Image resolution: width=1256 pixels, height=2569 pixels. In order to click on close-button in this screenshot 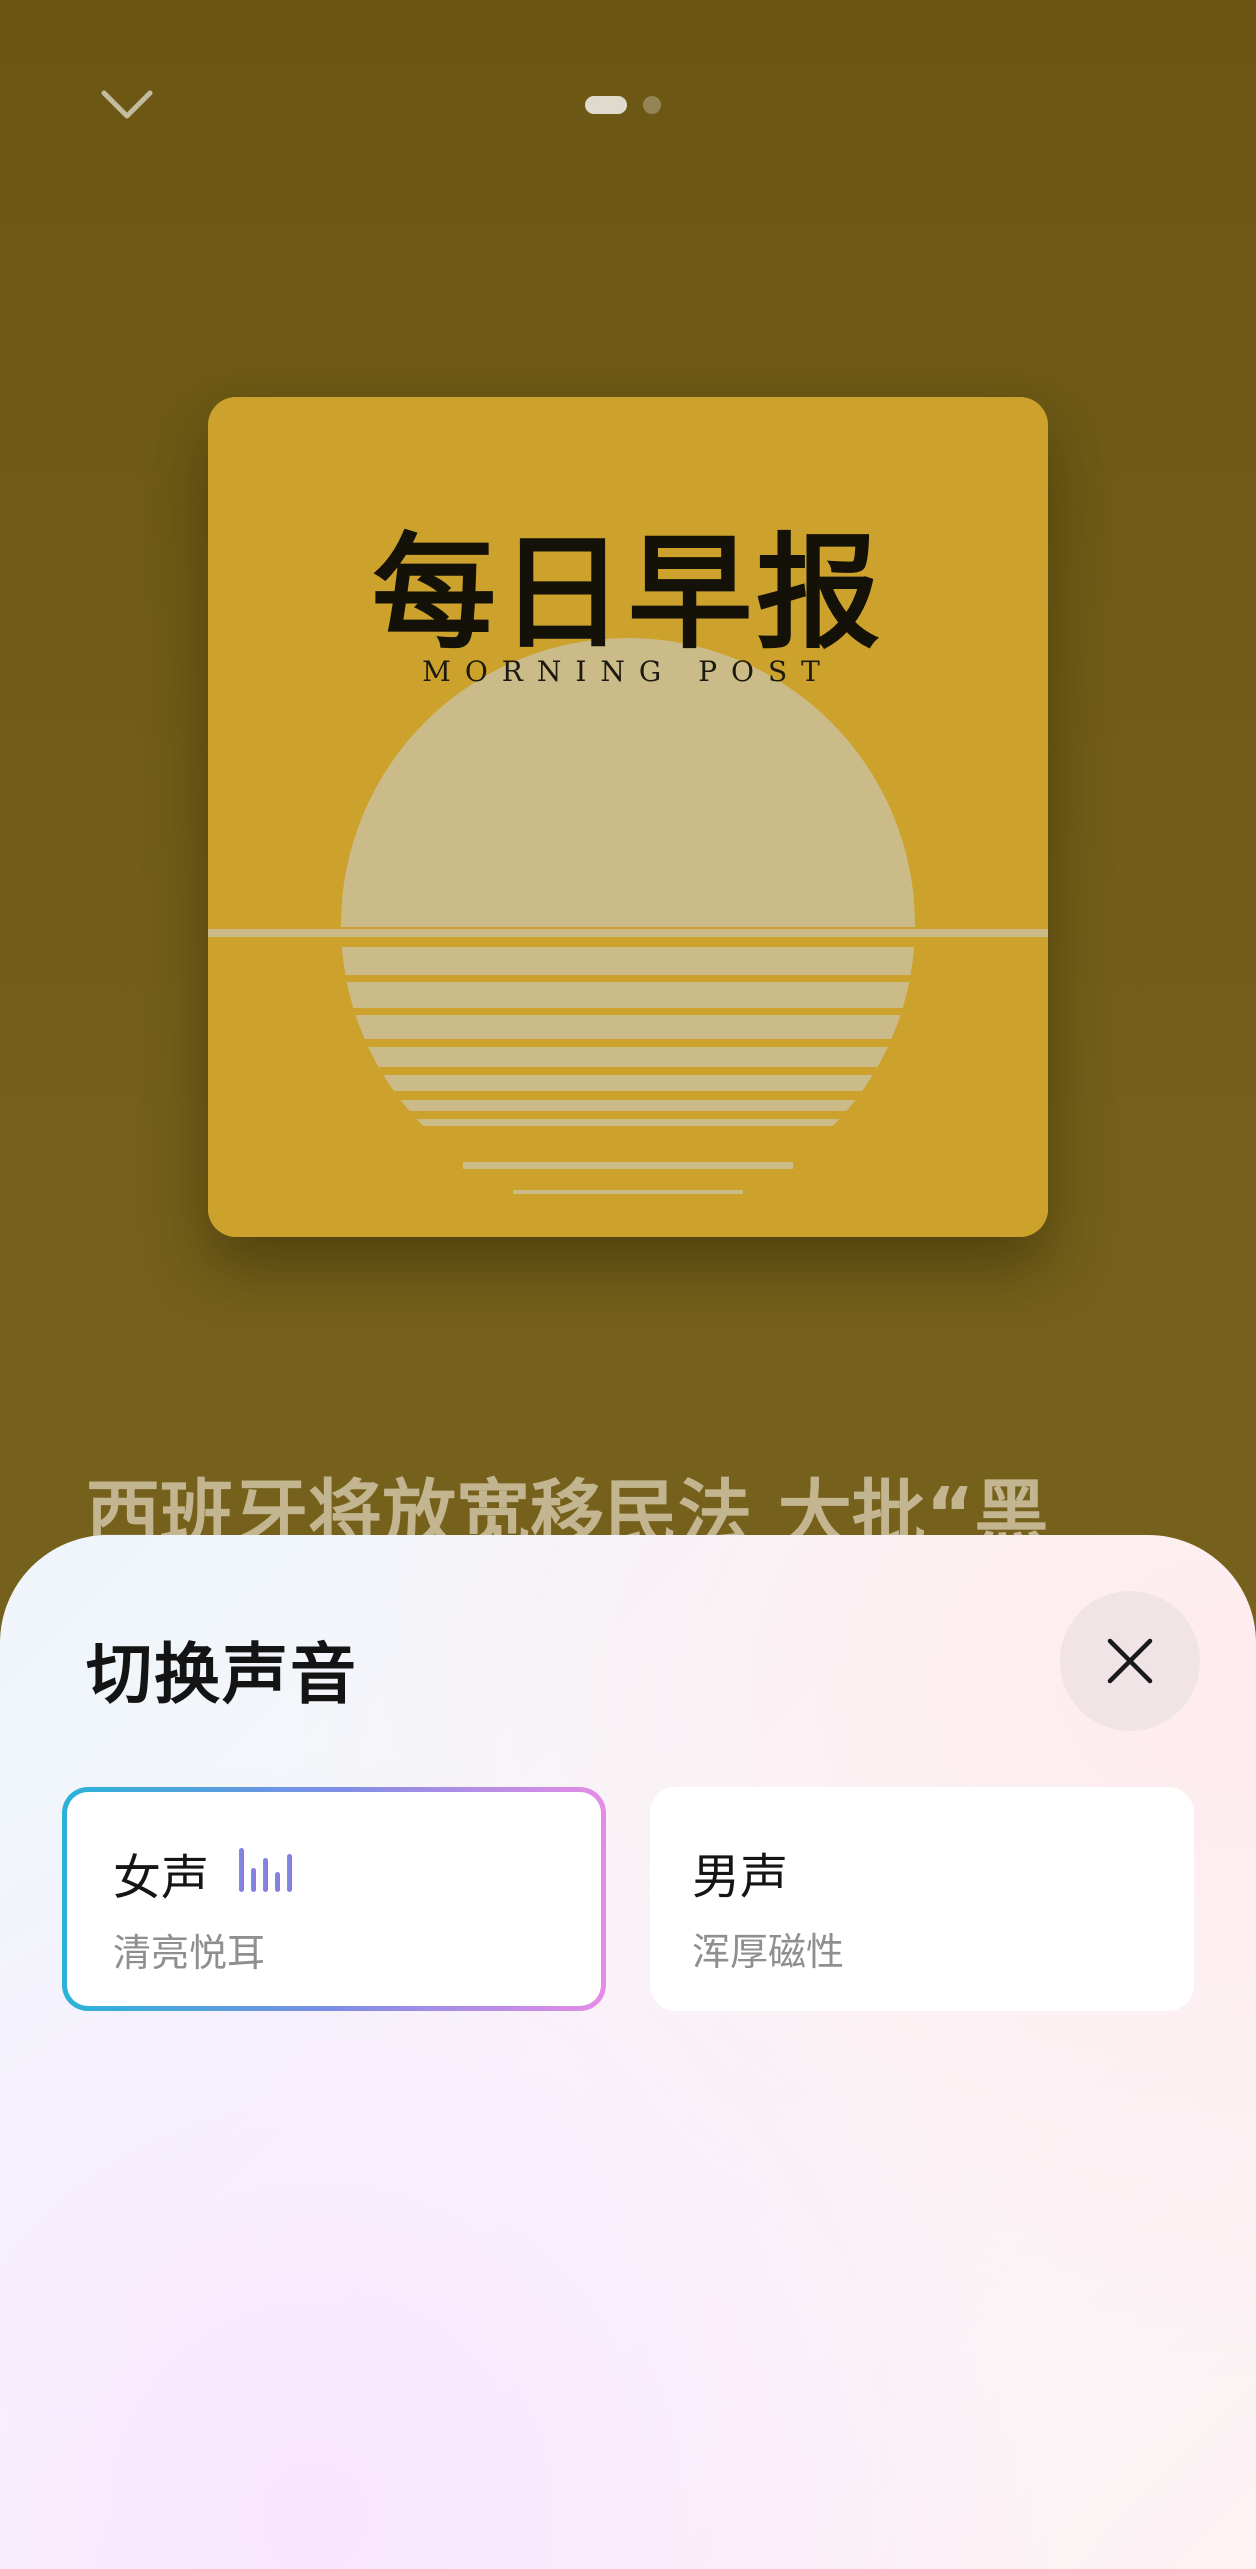, I will do `click(1130, 1661)`.